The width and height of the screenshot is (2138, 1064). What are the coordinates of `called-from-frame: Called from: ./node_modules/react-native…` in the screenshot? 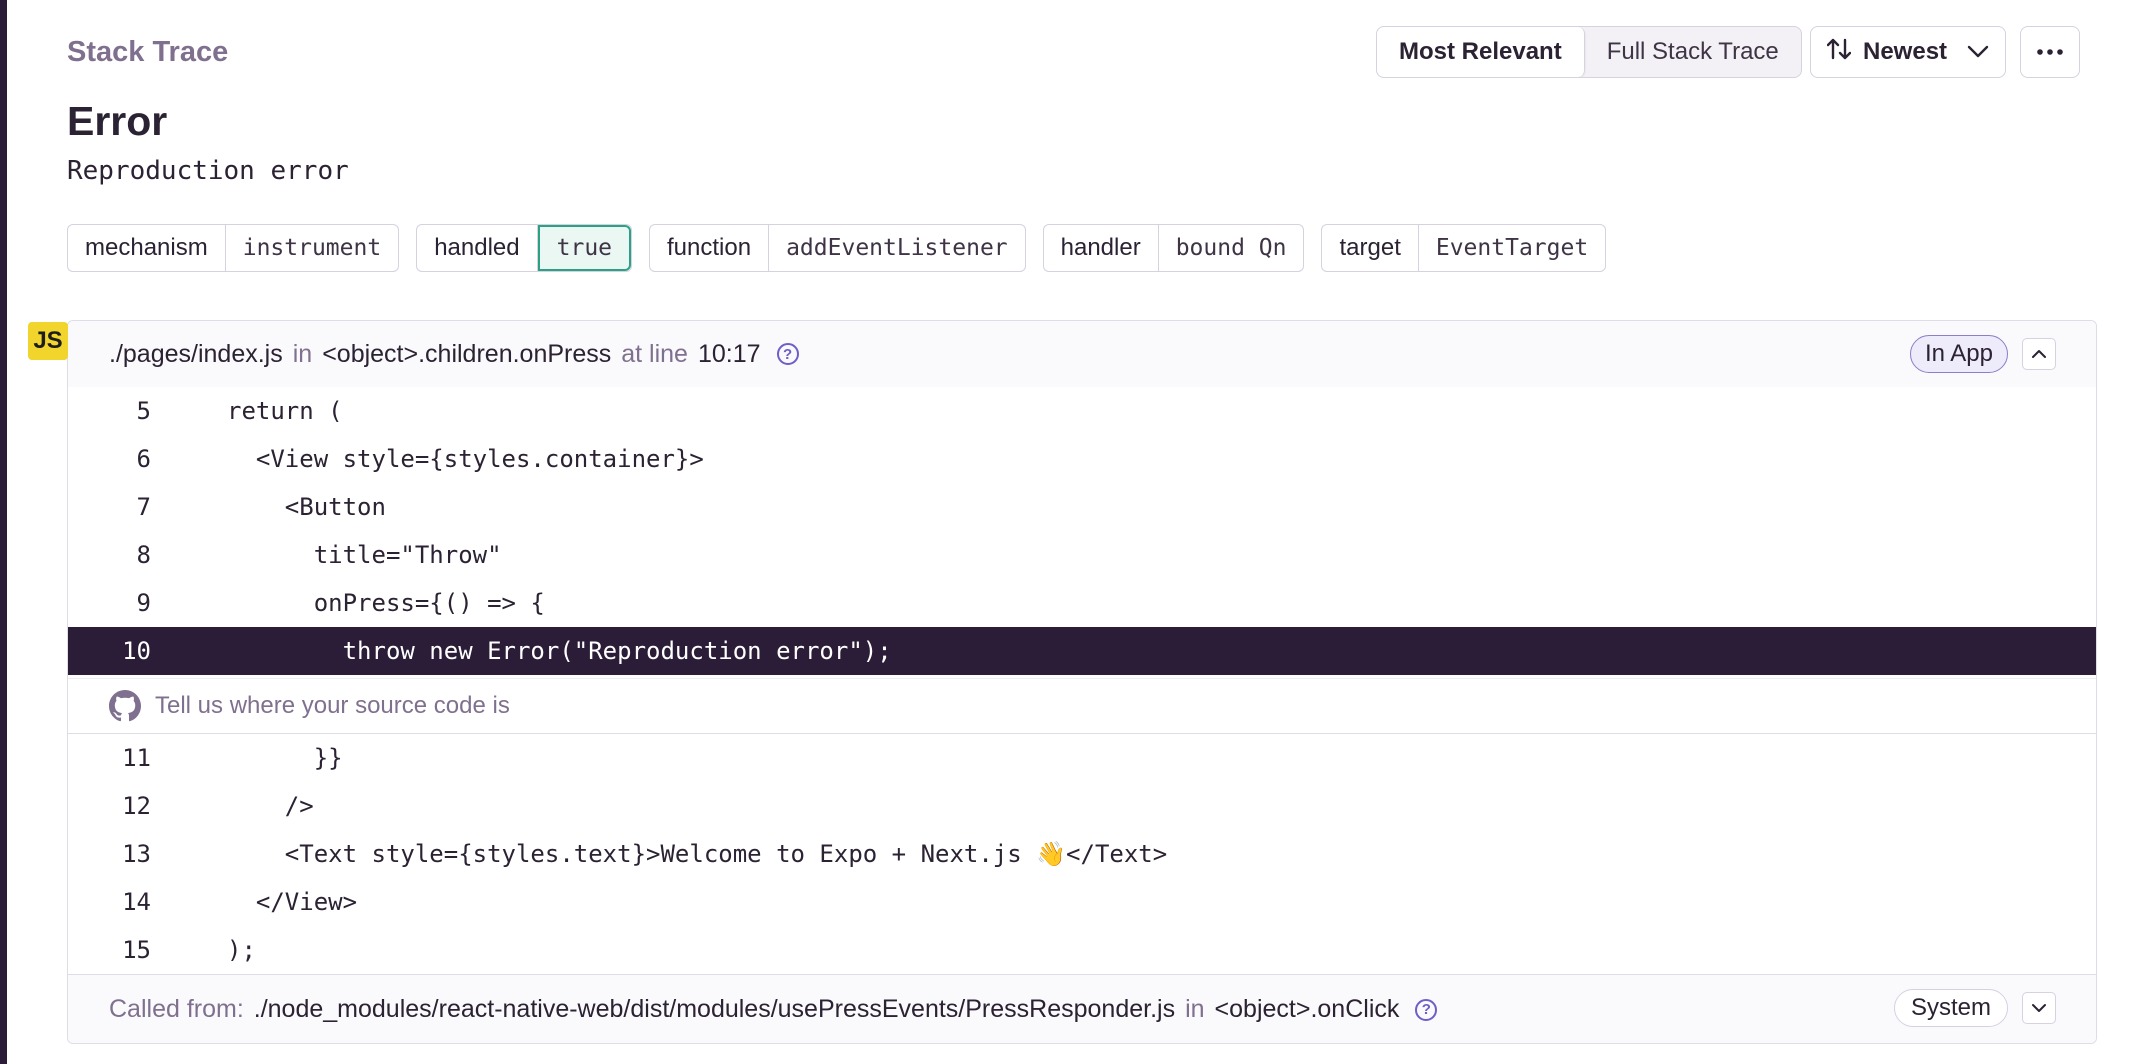 It's located at (1082, 1008).